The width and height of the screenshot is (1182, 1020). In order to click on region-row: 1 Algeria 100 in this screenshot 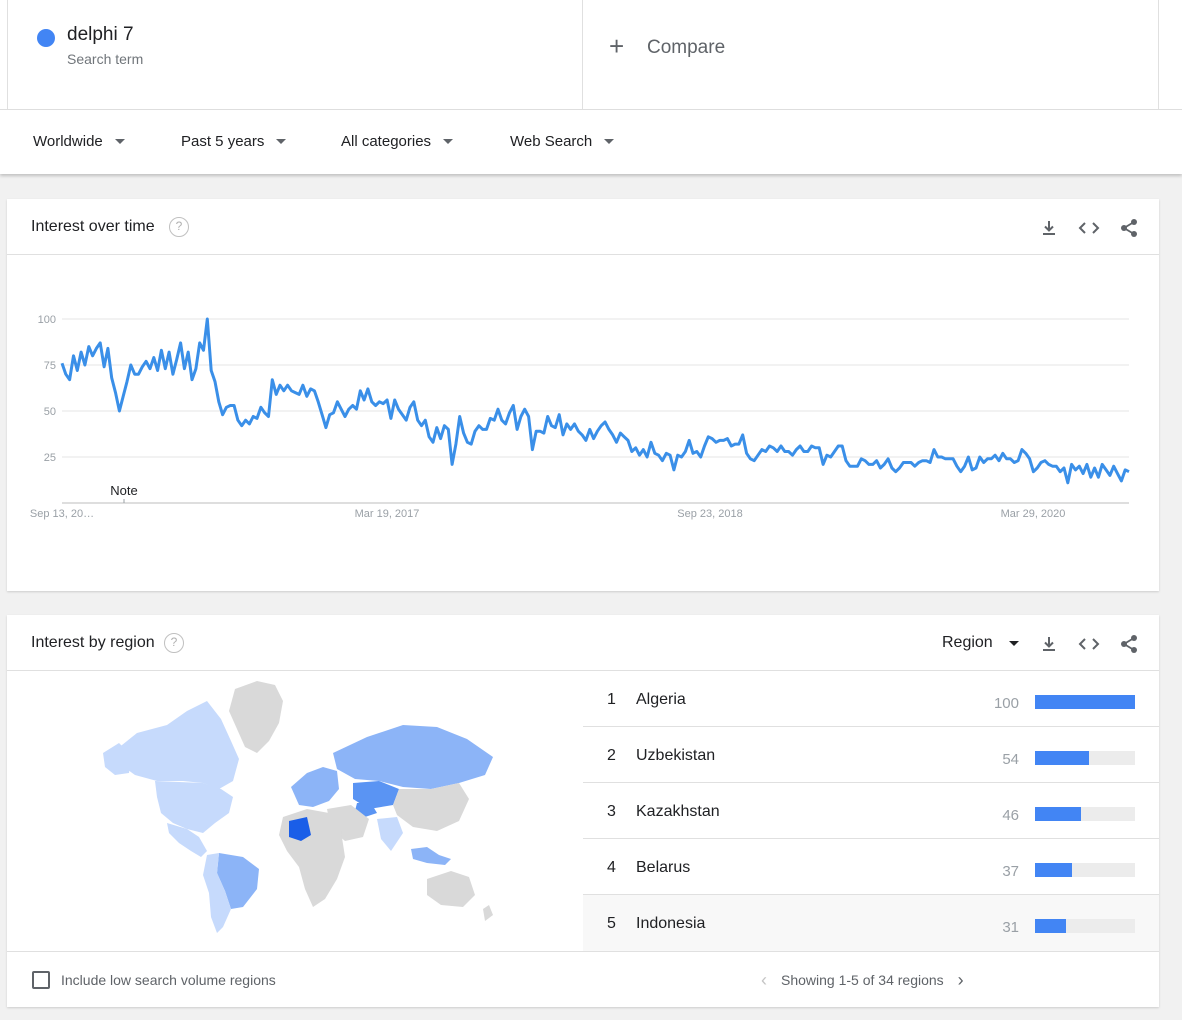, I will do `click(871, 699)`.